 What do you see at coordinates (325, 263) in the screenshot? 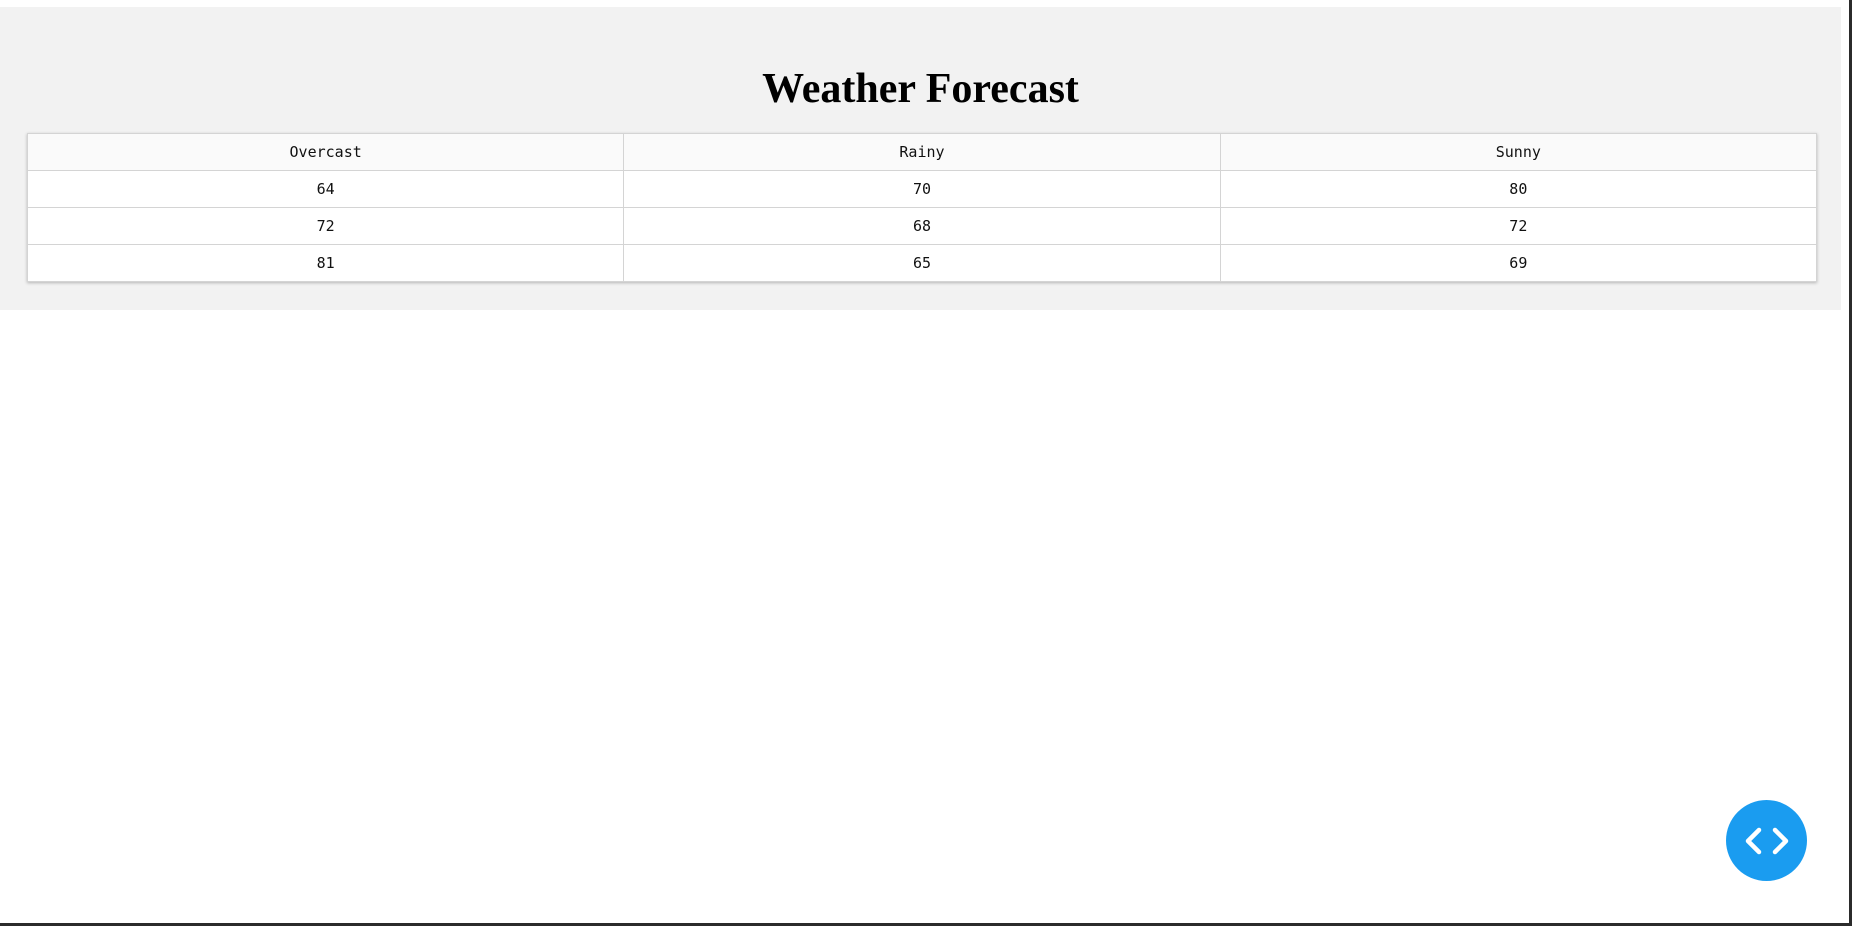
I see `table-cell: 81` at bounding box center [325, 263].